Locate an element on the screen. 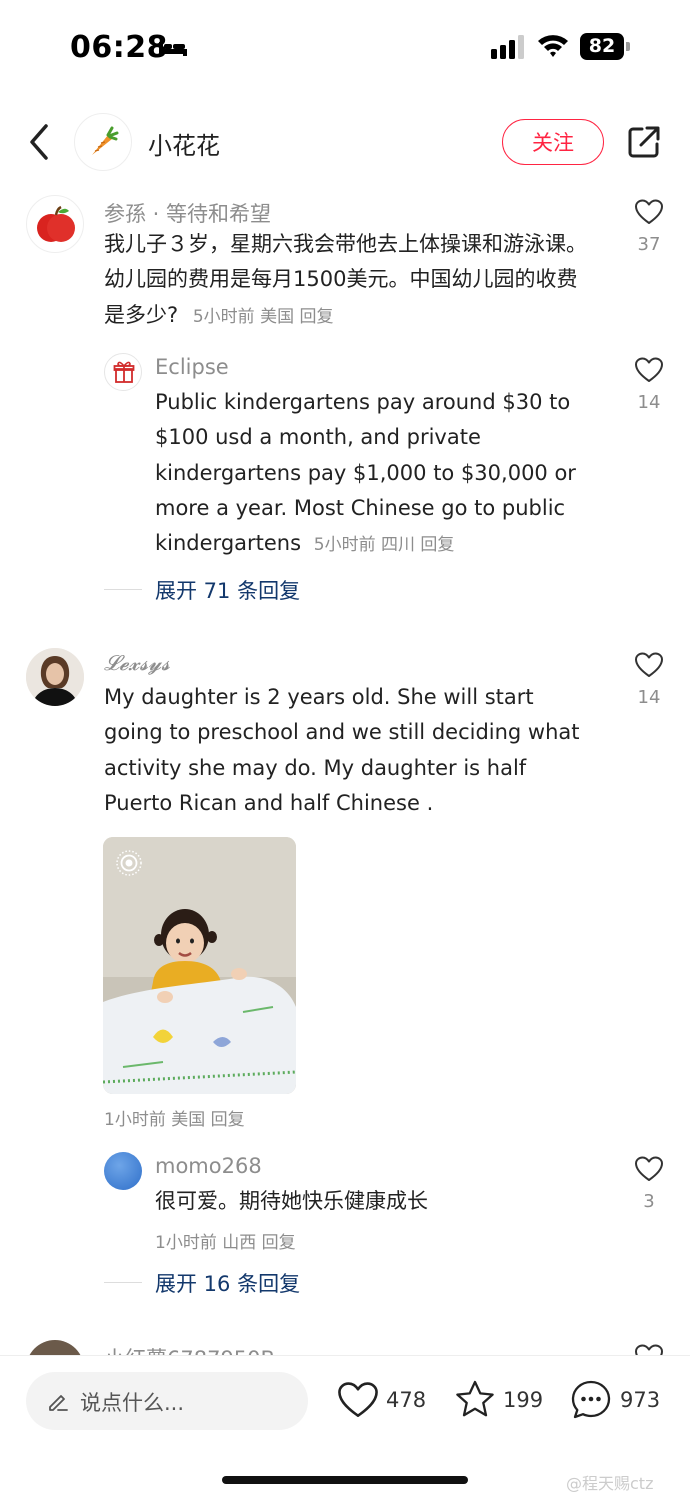 This screenshot has width=690, height=1496. author-name: 小花花 is located at coordinates (184, 143).